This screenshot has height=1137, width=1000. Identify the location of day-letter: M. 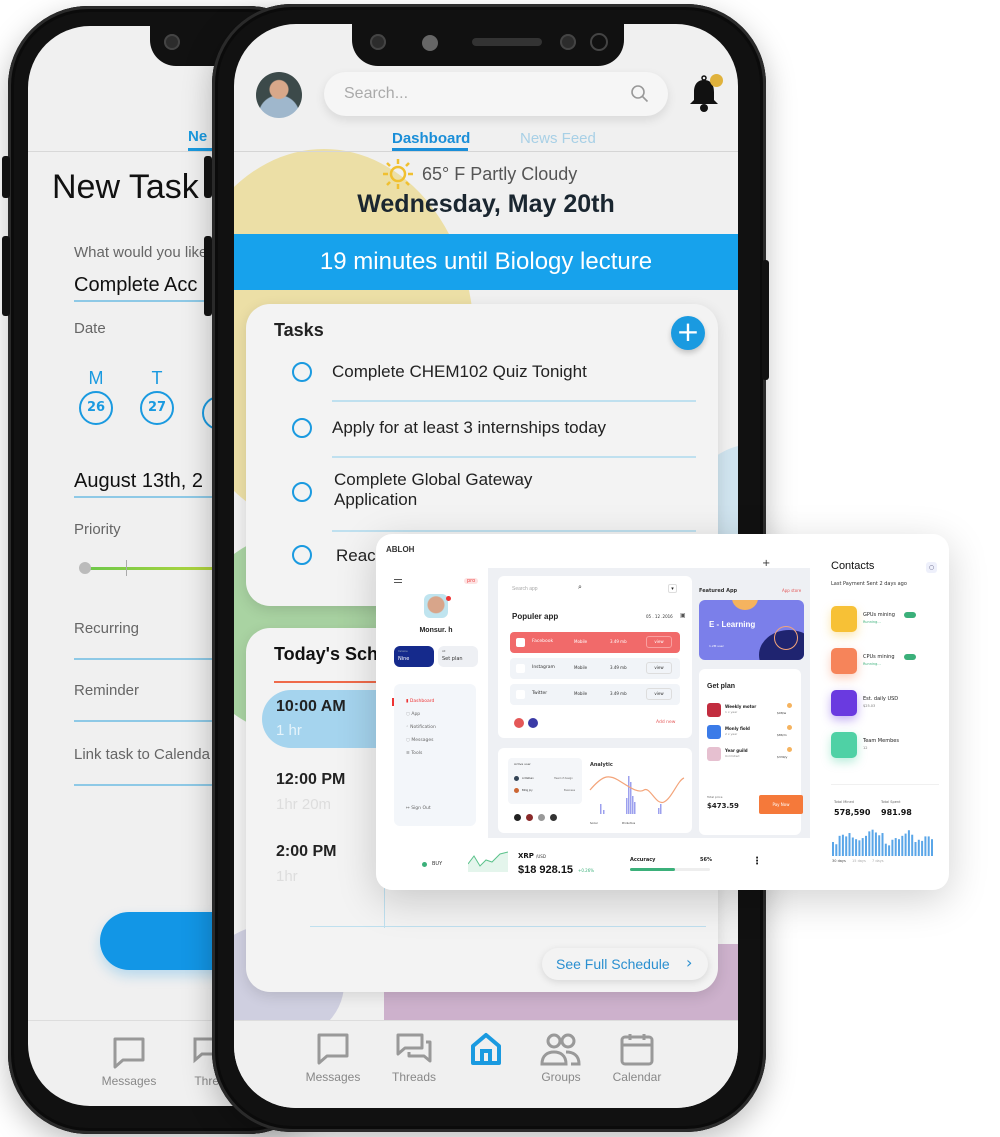
(96, 378).